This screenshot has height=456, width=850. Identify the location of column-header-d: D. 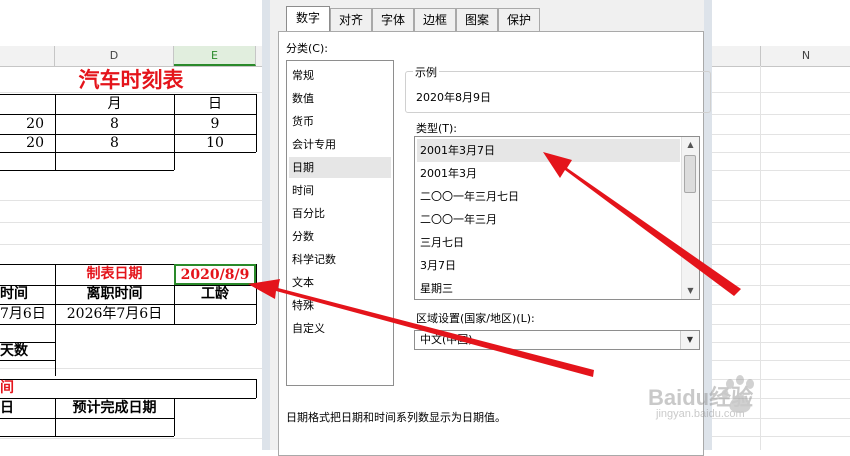
(114, 56).